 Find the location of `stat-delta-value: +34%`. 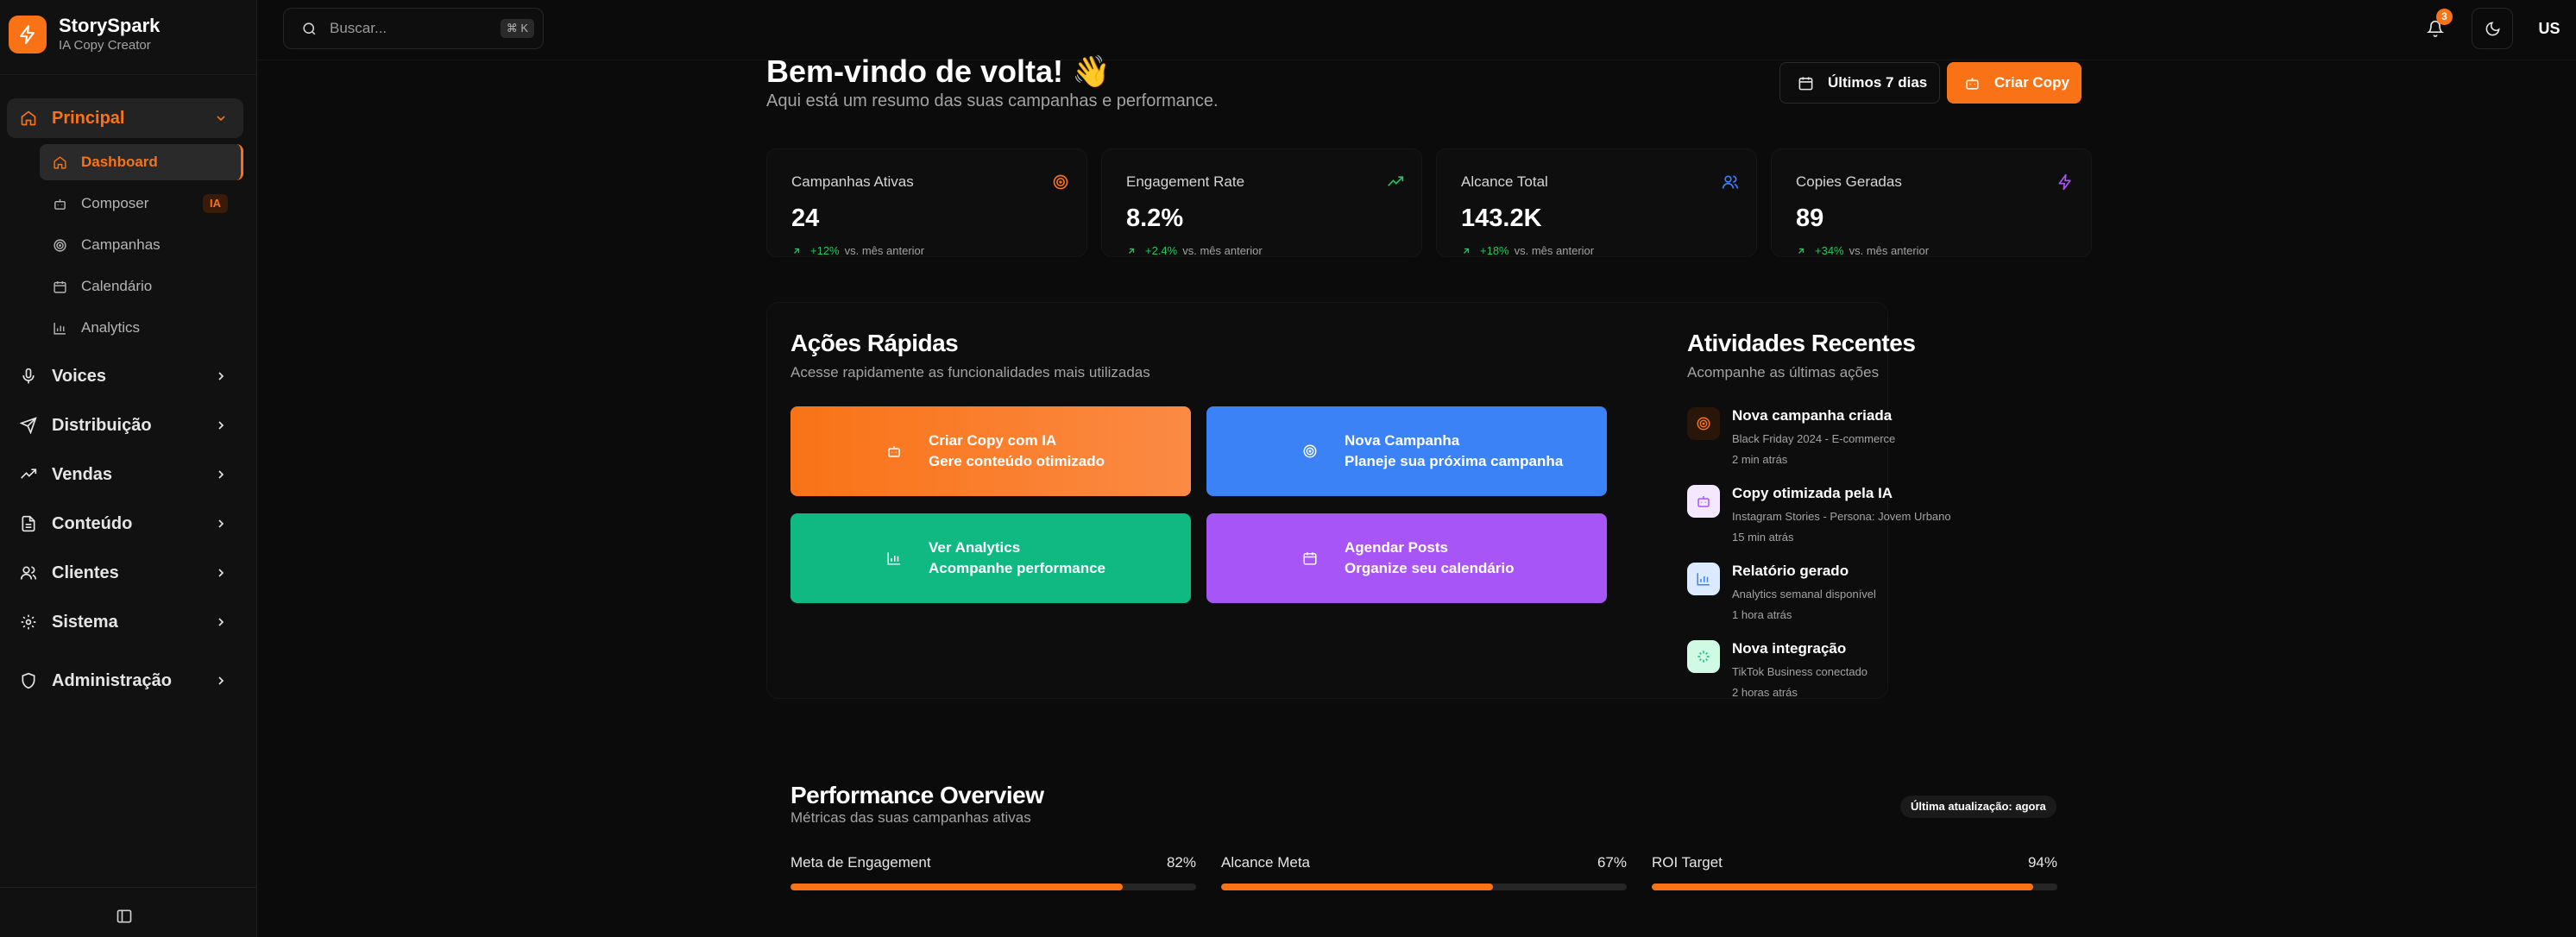

stat-delta-value: +34% is located at coordinates (1830, 250).